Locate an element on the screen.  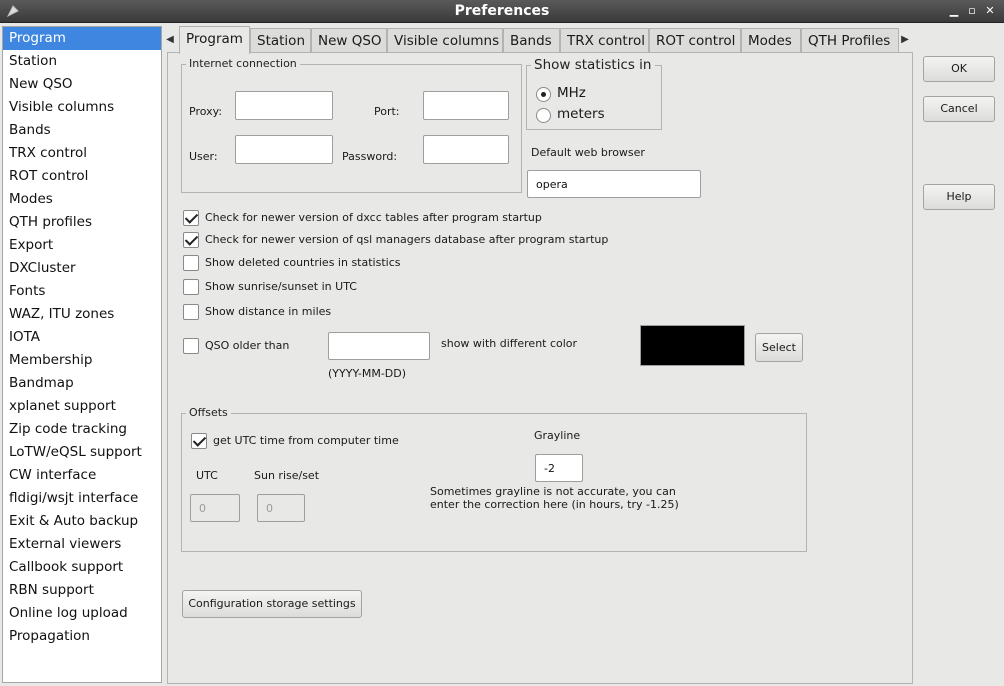
user-input is located at coordinates (284, 149).